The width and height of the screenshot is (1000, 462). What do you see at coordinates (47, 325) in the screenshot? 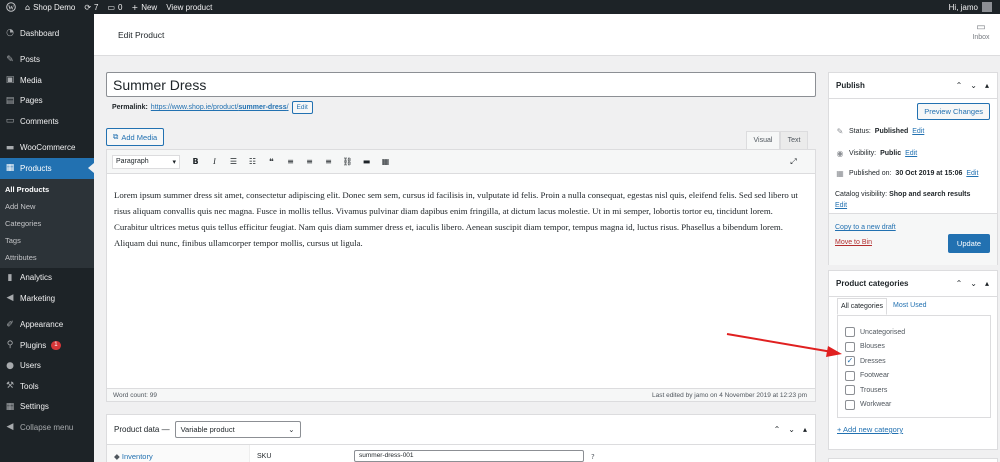
I see `menu-appearance: ✐ Appearance` at bounding box center [47, 325].